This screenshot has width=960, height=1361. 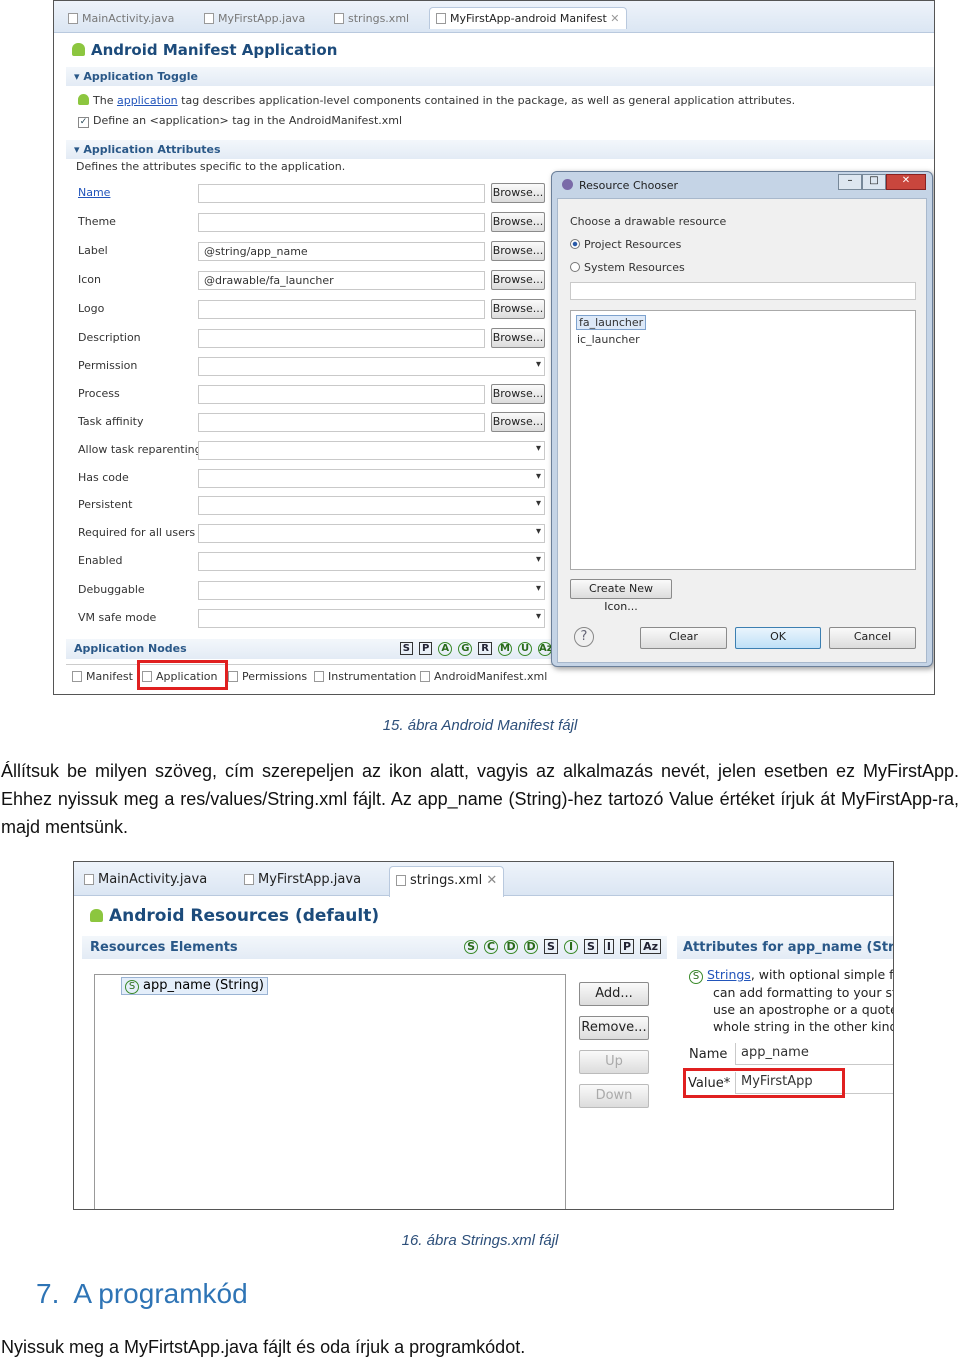 I want to click on radio-unchecked-icon, so click(x=575, y=267).